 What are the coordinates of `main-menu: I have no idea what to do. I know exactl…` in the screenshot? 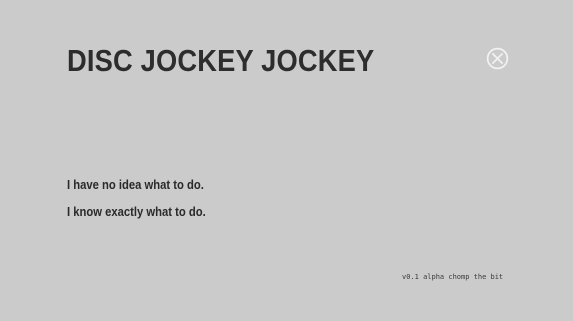 It's located at (144, 198).